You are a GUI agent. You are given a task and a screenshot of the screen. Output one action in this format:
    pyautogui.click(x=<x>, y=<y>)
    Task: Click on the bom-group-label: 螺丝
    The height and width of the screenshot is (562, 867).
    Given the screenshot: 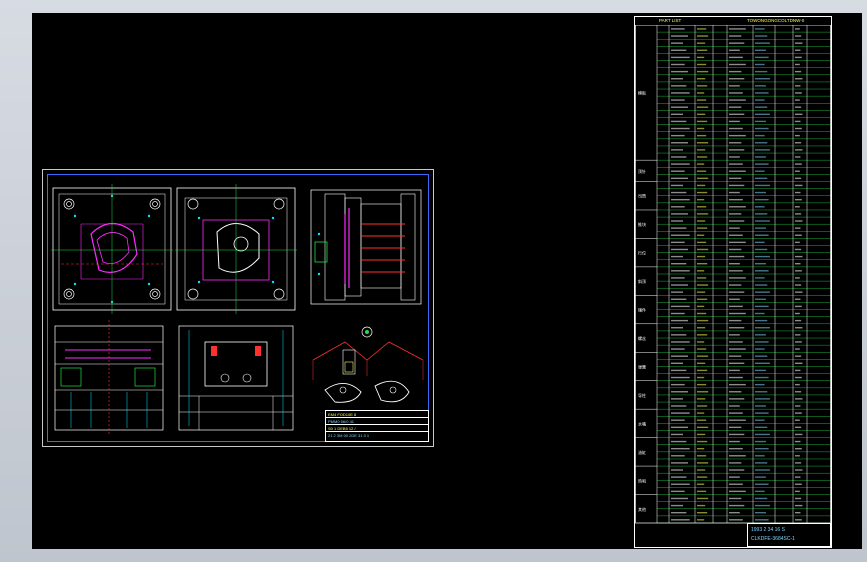 What is the action you would take?
    pyautogui.click(x=642, y=338)
    